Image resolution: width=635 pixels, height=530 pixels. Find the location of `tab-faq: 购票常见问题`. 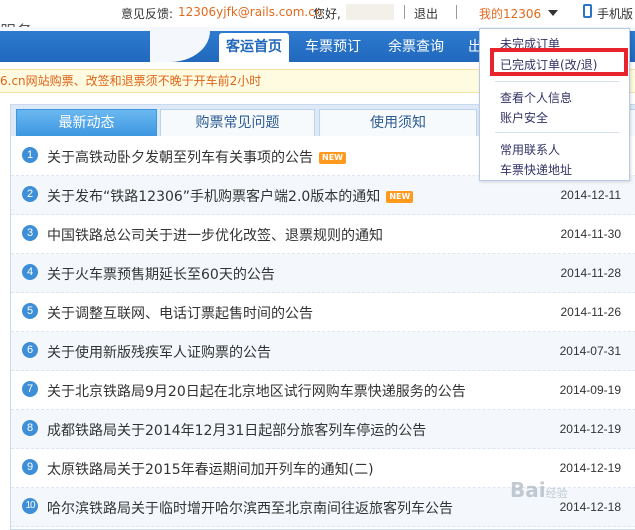

tab-faq: 购票常见问题 is located at coordinates (237, 122).